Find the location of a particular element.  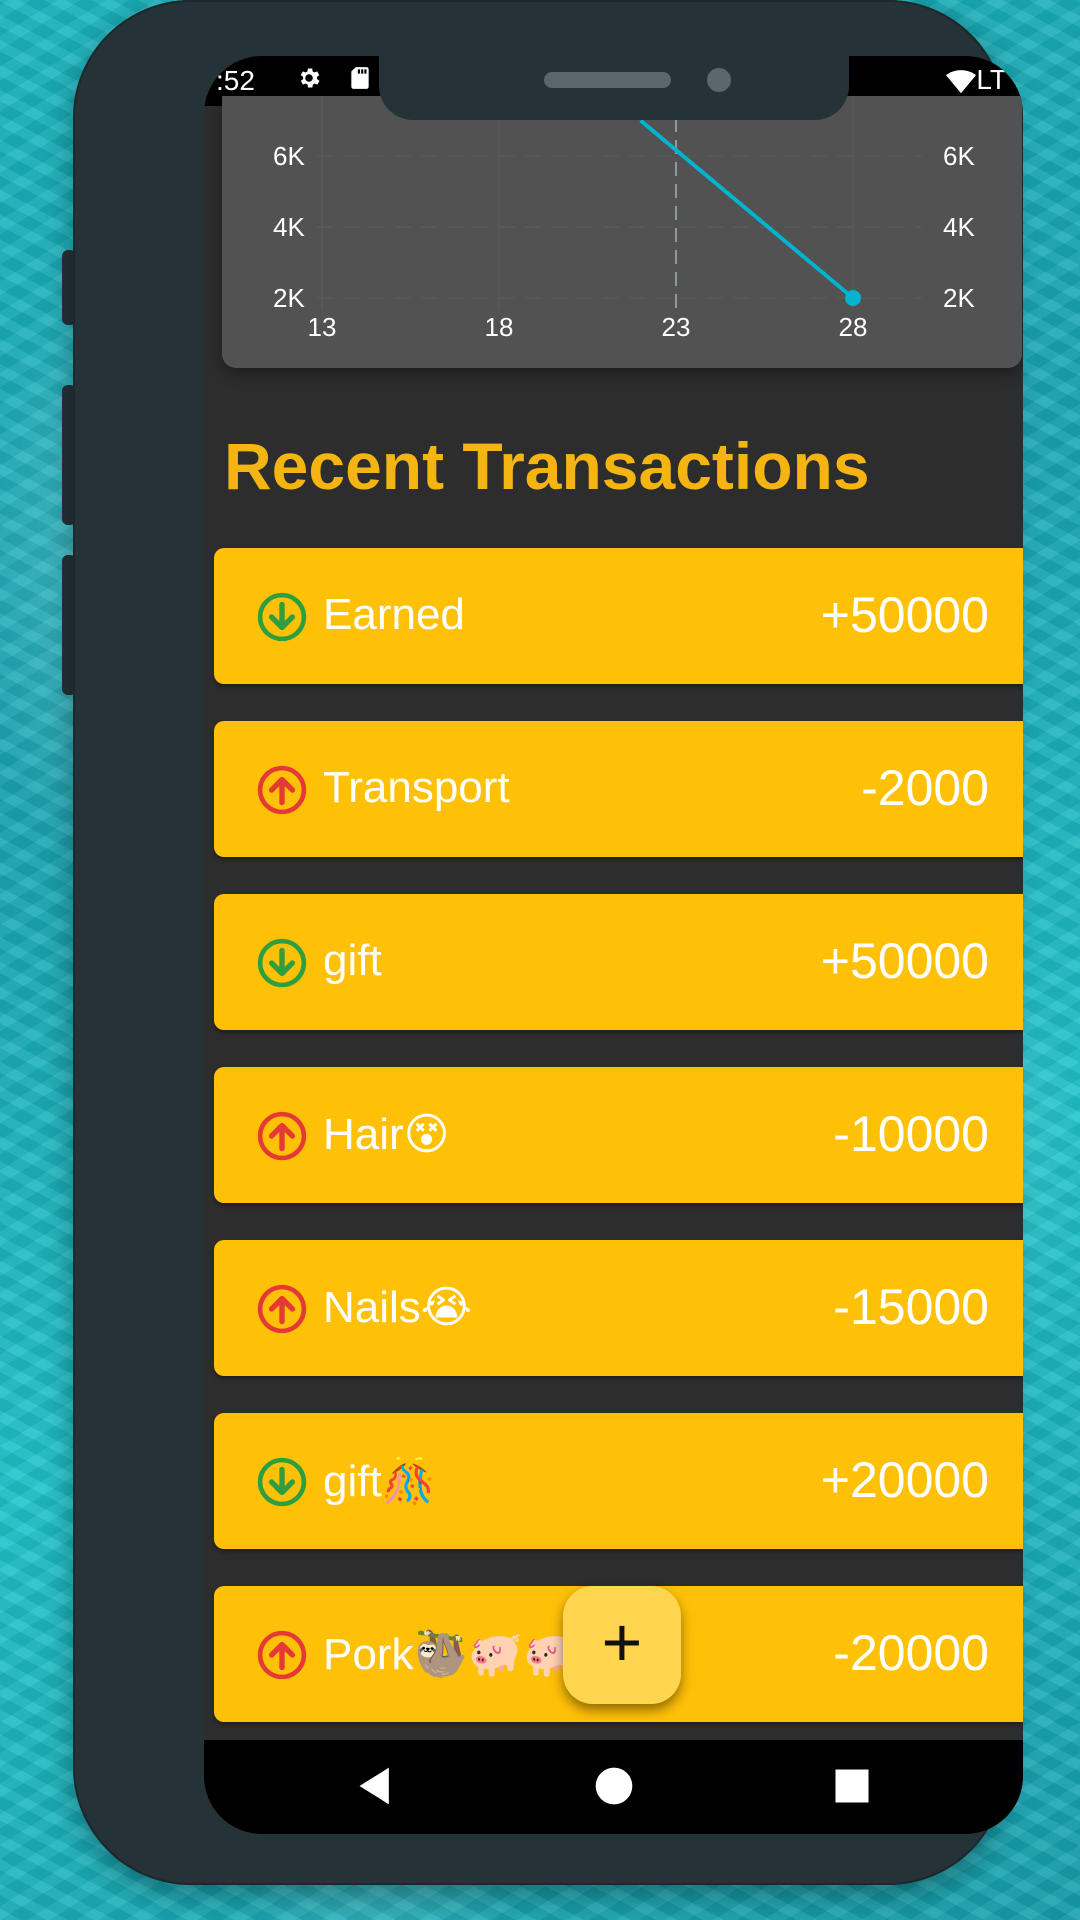

y-tick-left-2k: 2K is located at coordinates (289, 298).